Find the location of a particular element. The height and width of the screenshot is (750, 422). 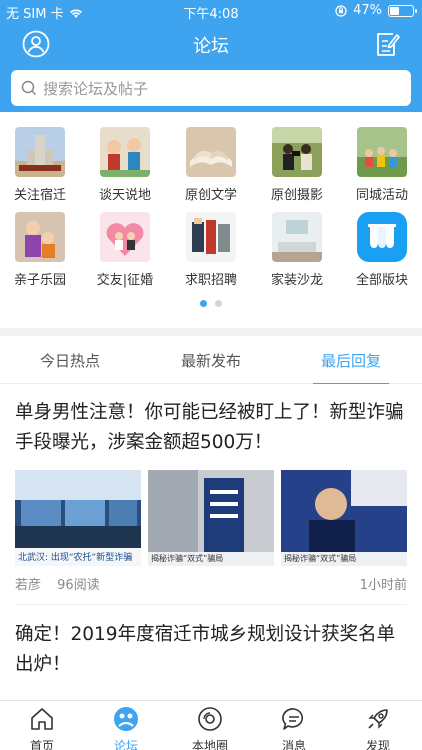

compose-post-icon is located at coordinates (387, 44).